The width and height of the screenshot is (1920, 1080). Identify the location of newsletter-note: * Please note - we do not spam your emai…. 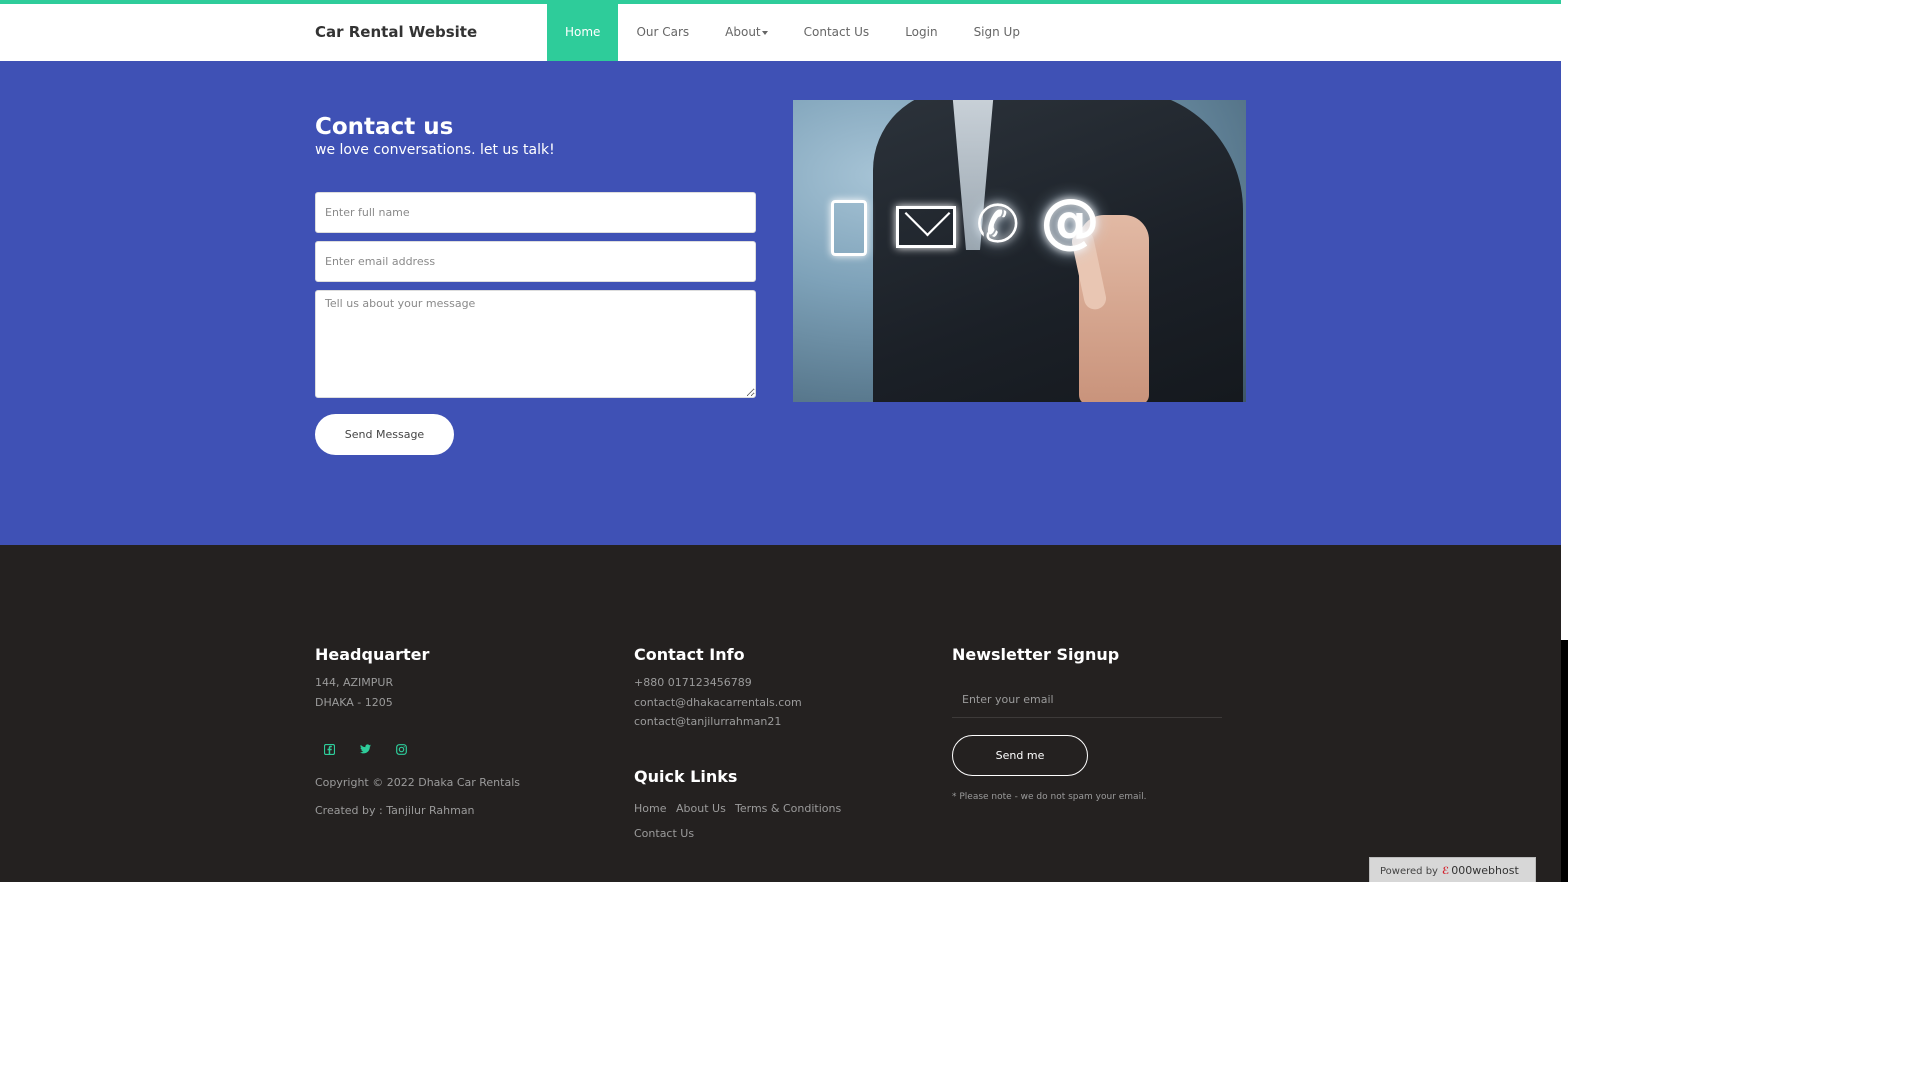
(1049, 797).